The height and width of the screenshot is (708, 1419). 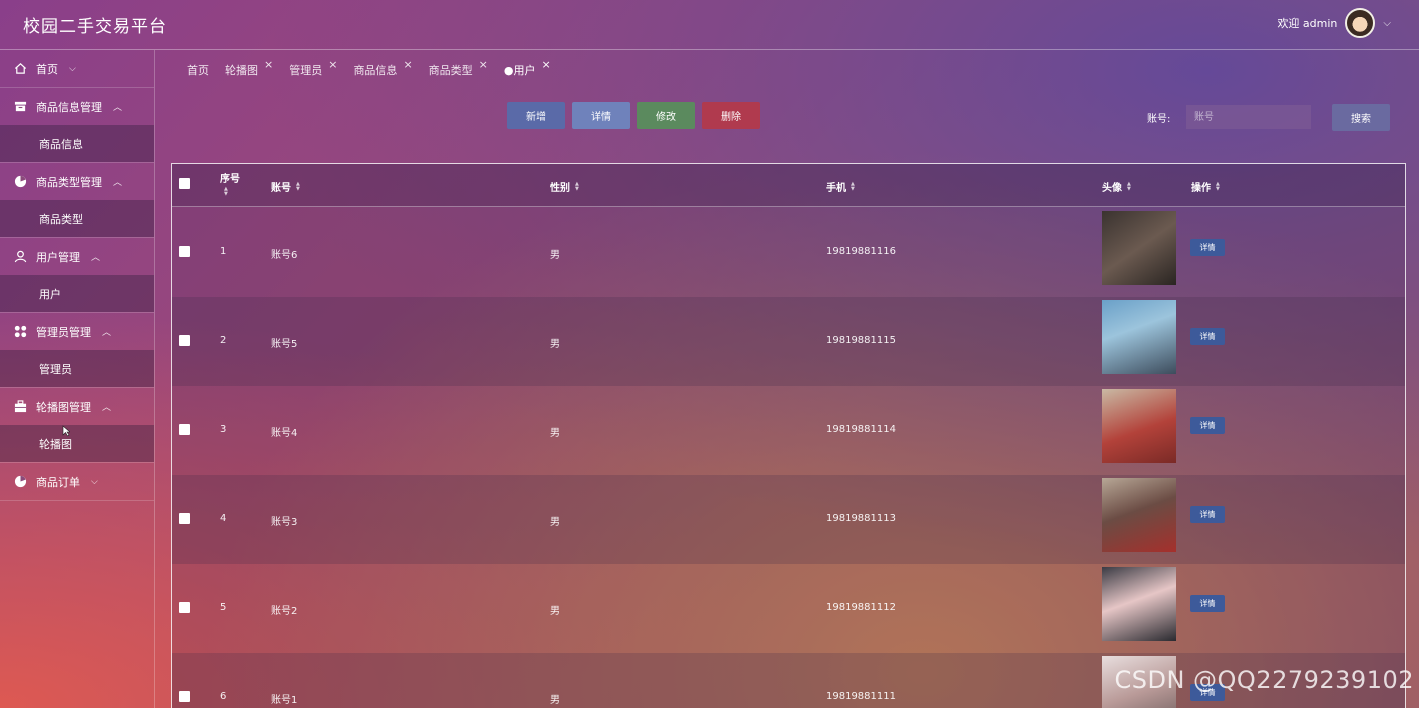 What do you see at coordinates (861, 340) in the screenshot?
I see `cell-phone: 19819881115` at bounding box center [861, 340].